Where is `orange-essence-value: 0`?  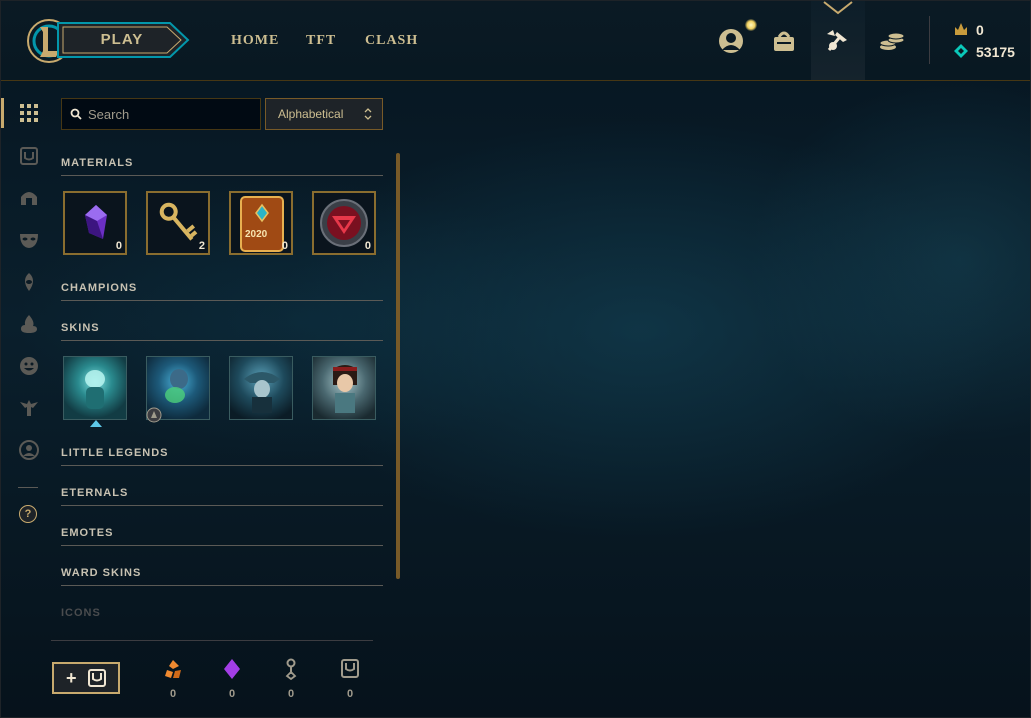 orange-essence-value: 0 is located at coordinates (173, 694).